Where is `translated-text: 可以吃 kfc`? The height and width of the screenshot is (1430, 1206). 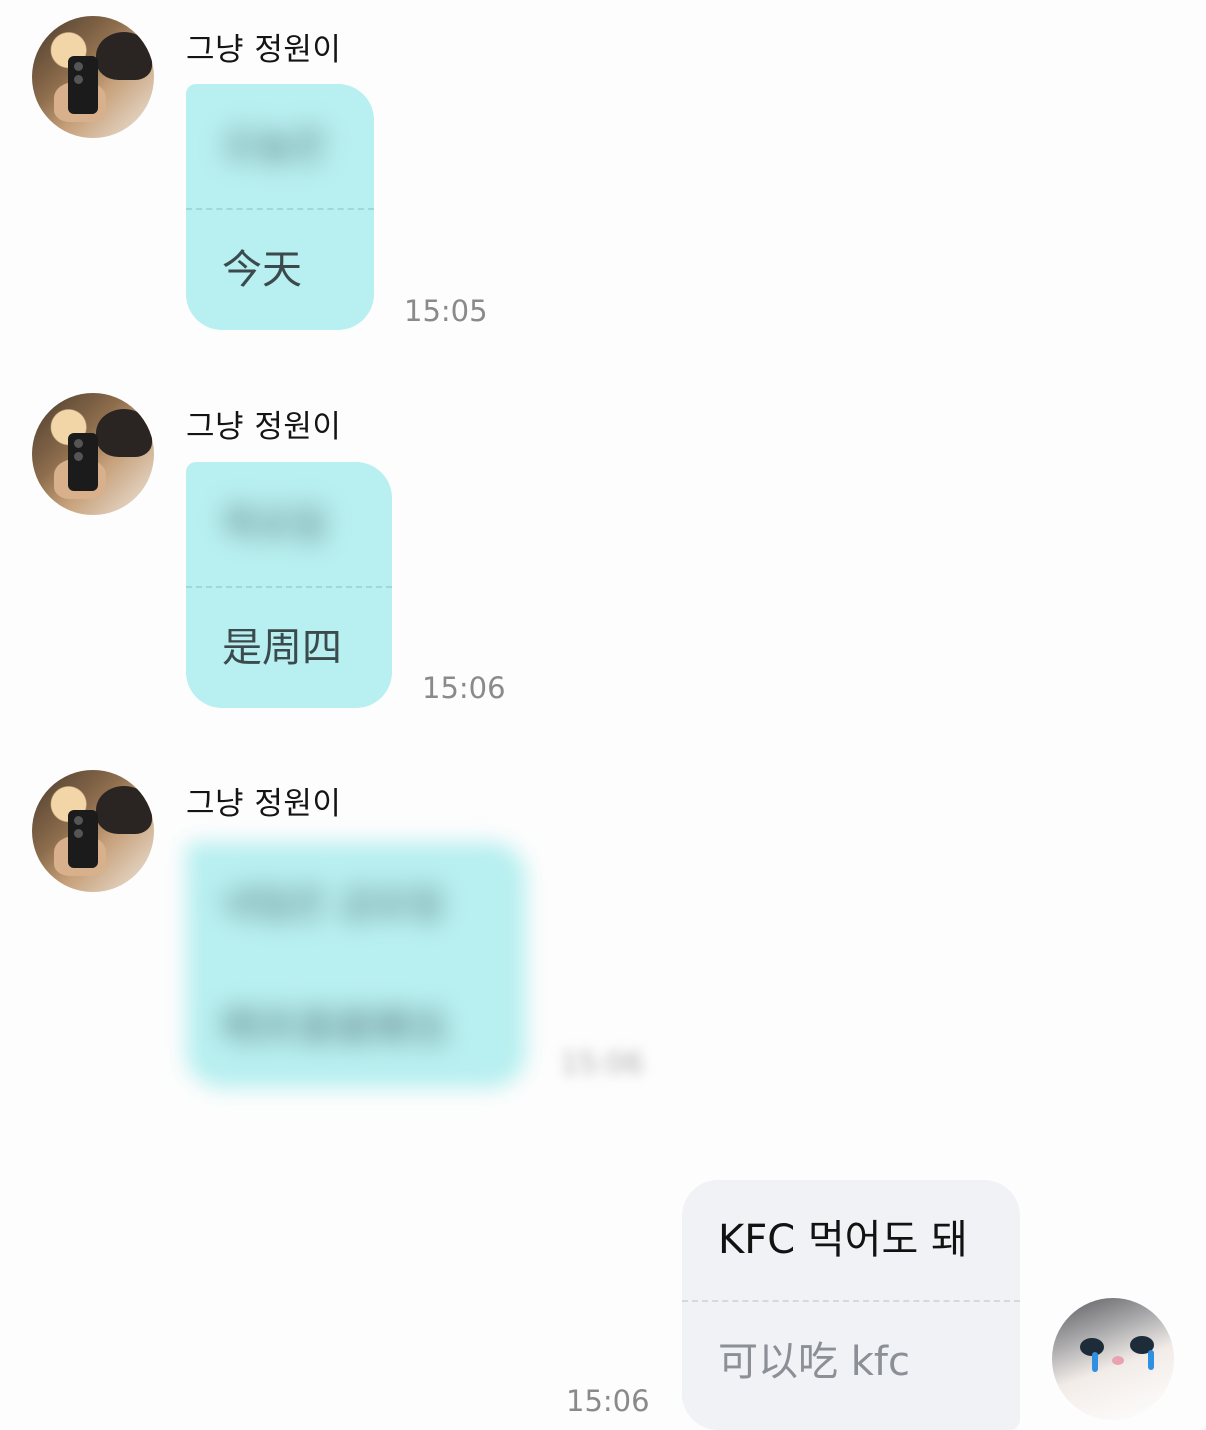 translated-text: 可以吃 kfc is located at coordinates (814, 1362).